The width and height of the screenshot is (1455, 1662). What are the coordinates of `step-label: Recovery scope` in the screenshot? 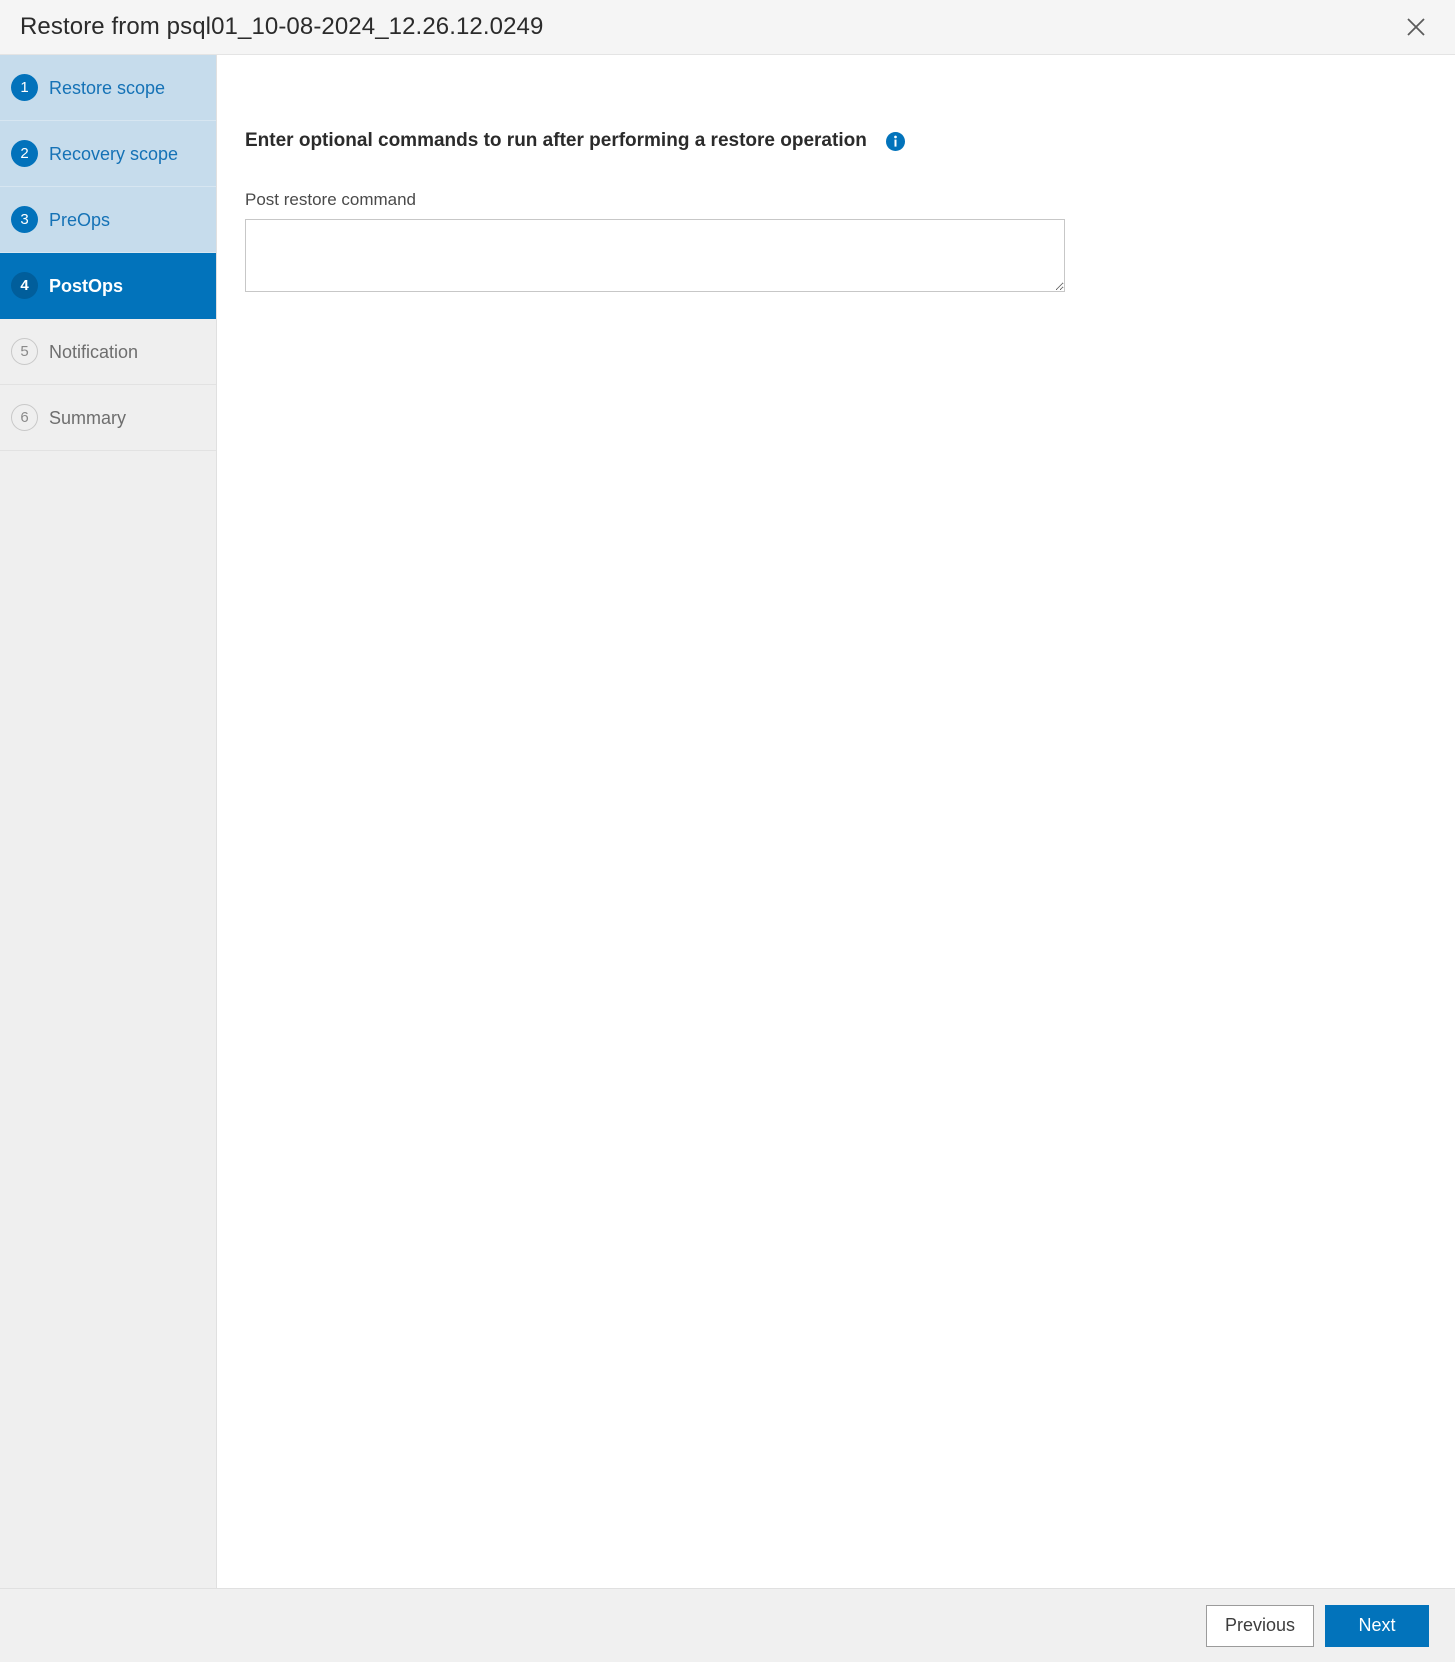 It's located at (114, 153).